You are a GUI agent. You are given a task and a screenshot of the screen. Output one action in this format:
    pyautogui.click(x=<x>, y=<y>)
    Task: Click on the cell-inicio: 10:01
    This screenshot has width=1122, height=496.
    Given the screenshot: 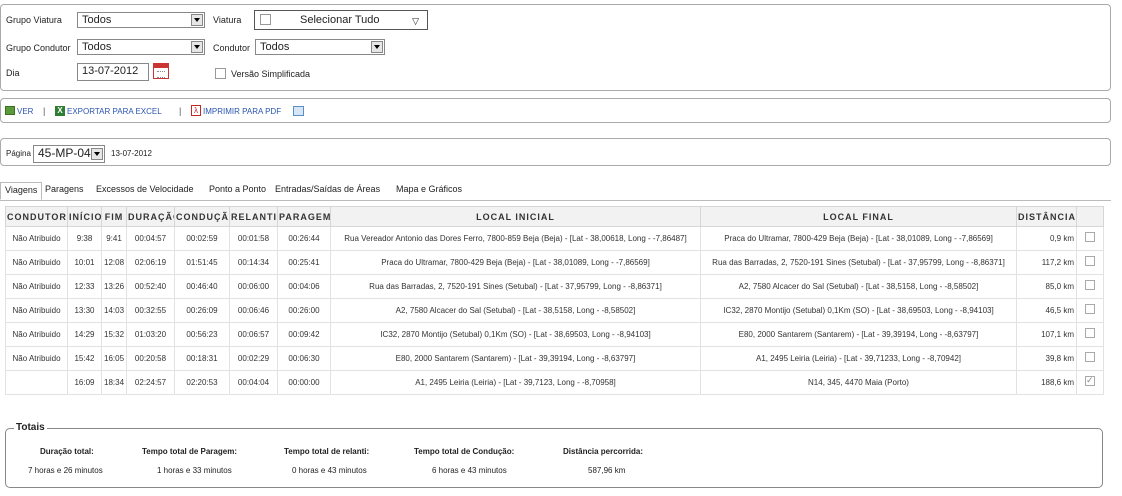 What is the action you would take?
    pyautogui.click(x=84, y=262)
    